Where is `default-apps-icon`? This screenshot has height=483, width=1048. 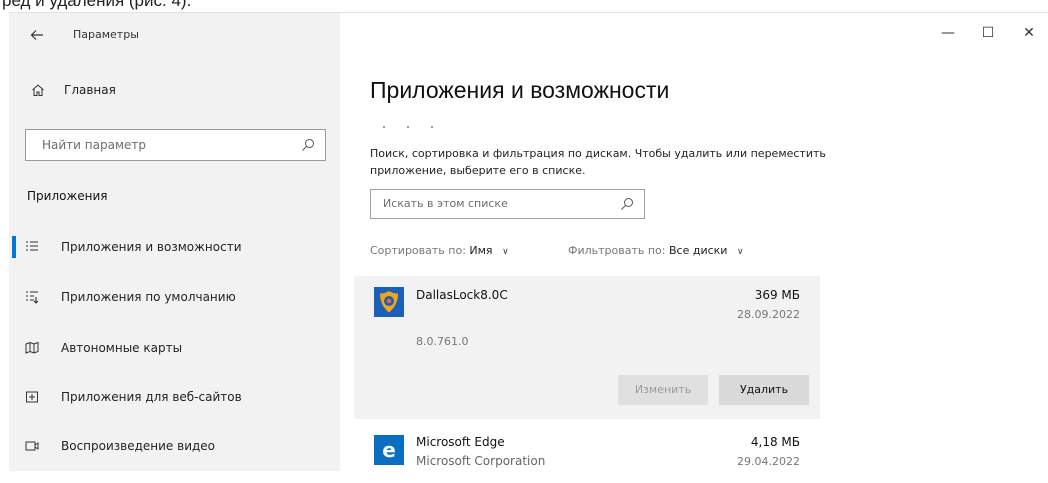
default-apps-icon is located at coordinates (32, 297).